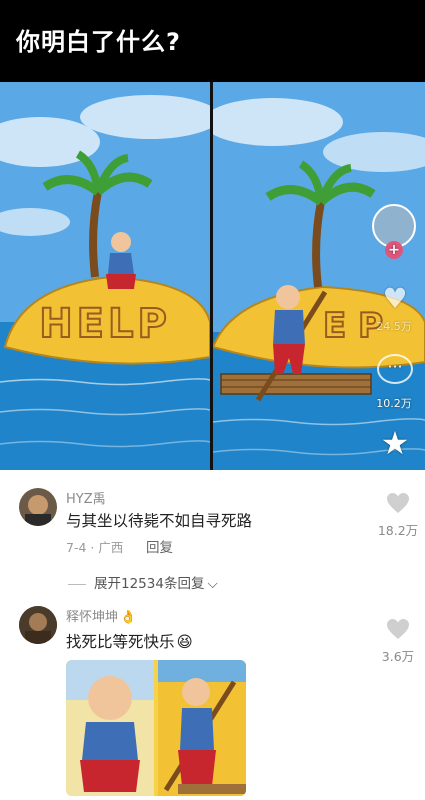 Image resolution: width=425 pixels, height=800 pixels. What do you see at coordinates (77, 584) in the screenshot?
I see `divider` at bounding box center [77, 584].